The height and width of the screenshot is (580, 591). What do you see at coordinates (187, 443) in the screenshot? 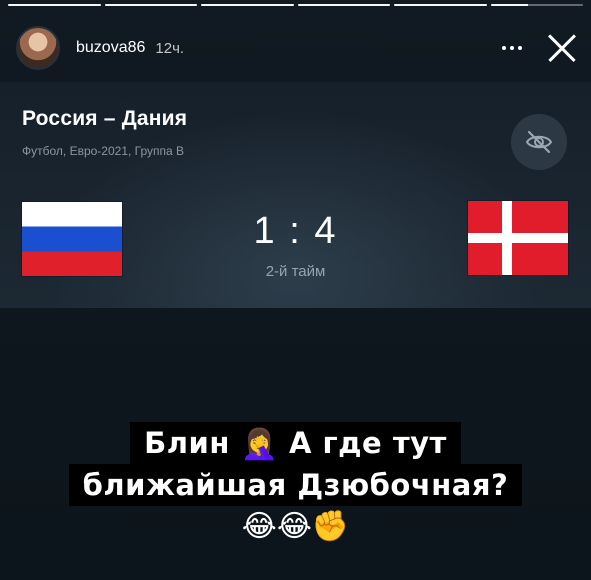
I see `caption-text: Блин` at bounding box center [187, 443].